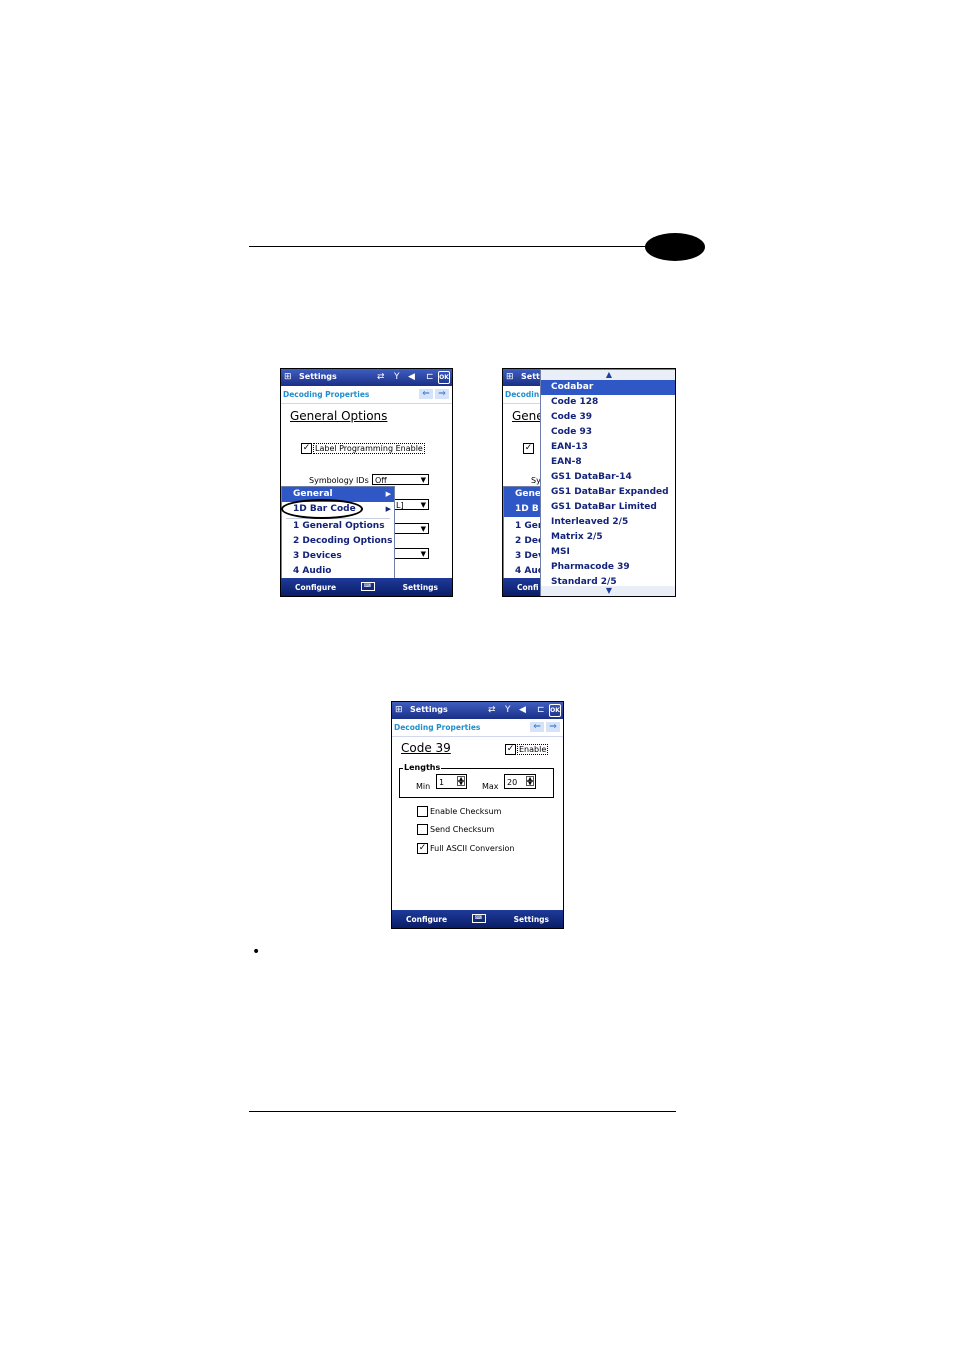 This screenshot has height=1351, width=954. Describe the element at coordinates (449, 246) in the screenshot. I see `header-rule` at that location.